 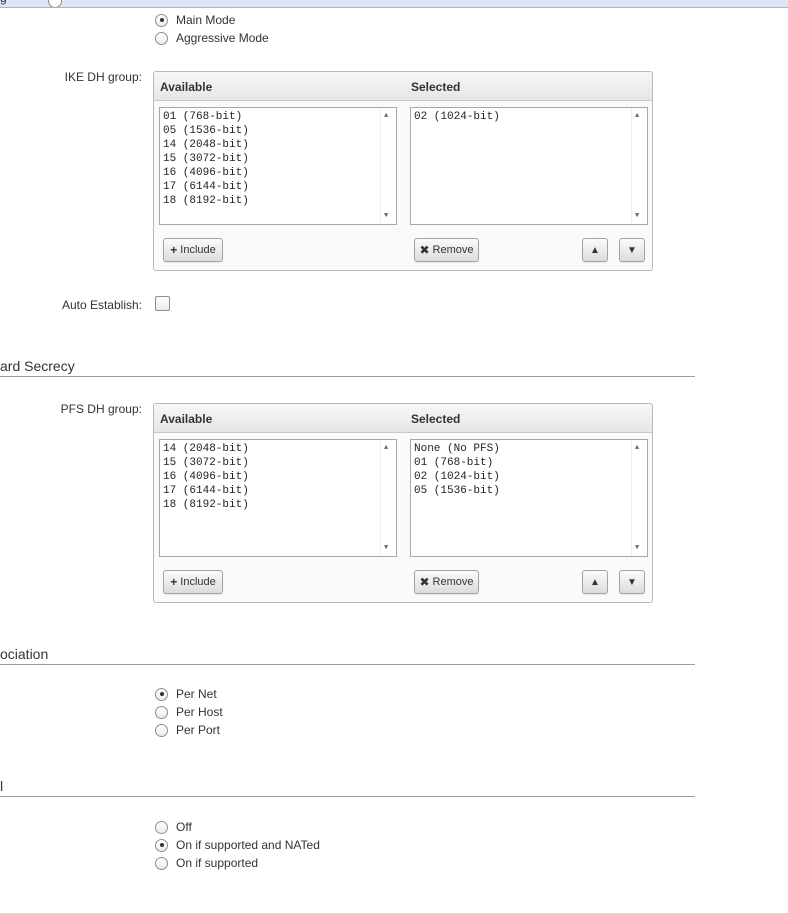 I want to click on radio-label: On if supported and NATed, so click(x=248, y=845).